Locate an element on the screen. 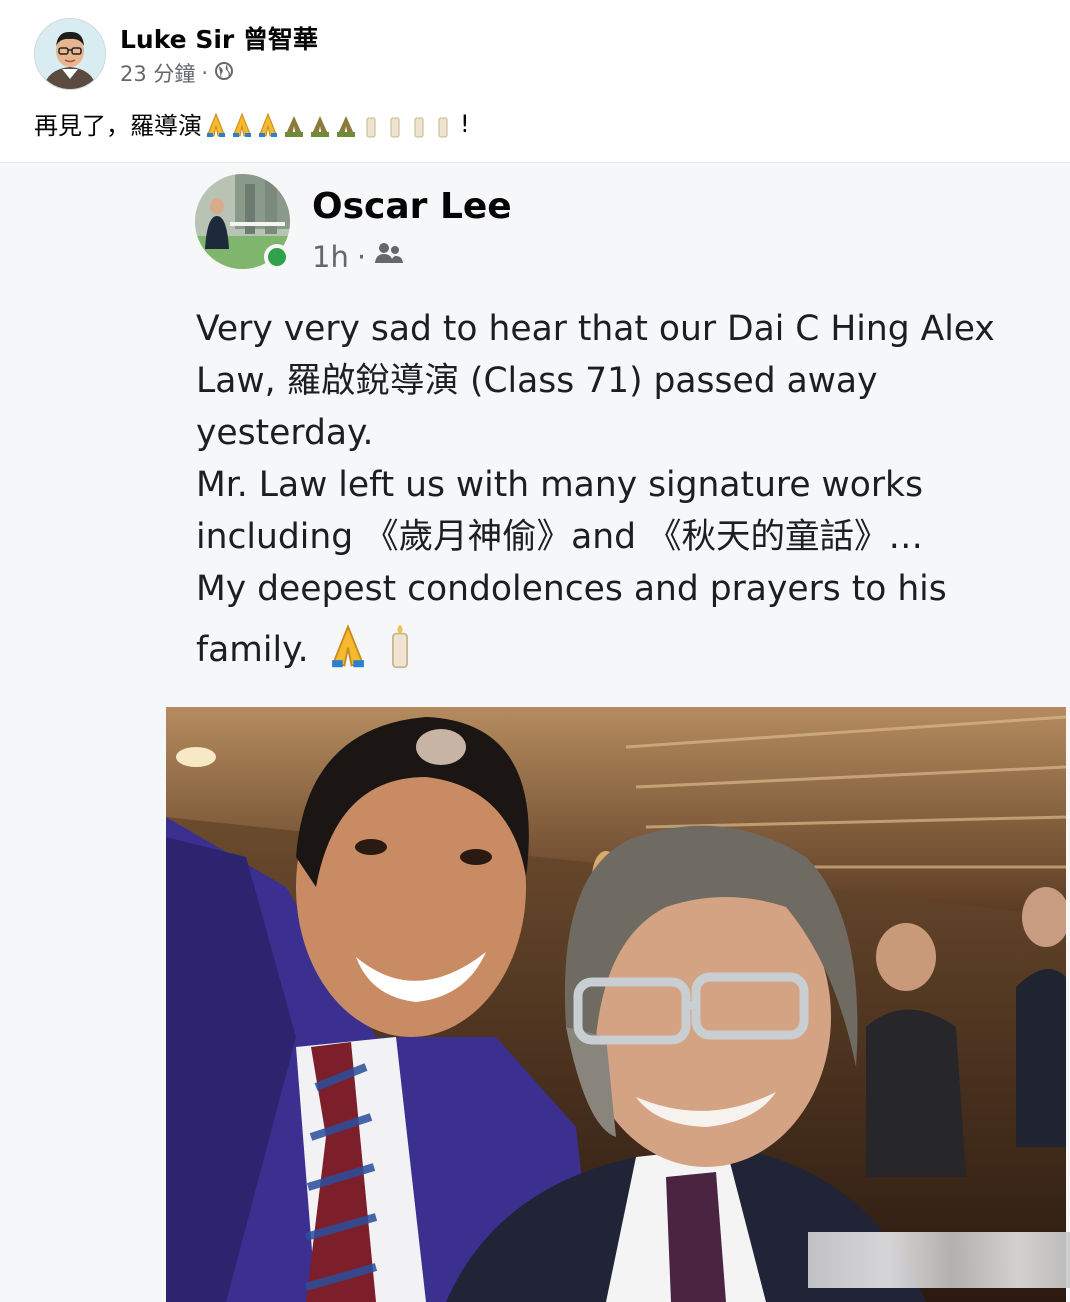 This screenshot has height=1302, width=1070. online-status-indicator is located at coordinates (277, 257).